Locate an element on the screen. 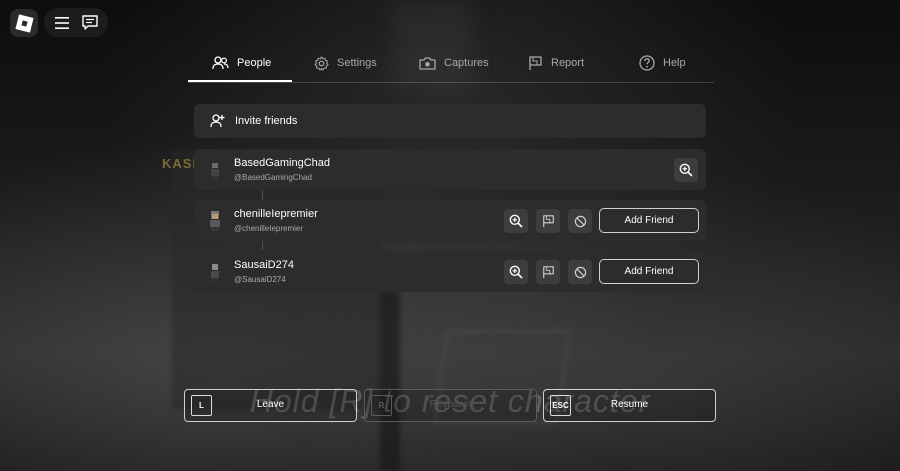 This screenshot has width=900, height=471. leave-button-label: Leave is located at coordinates (270, 404).